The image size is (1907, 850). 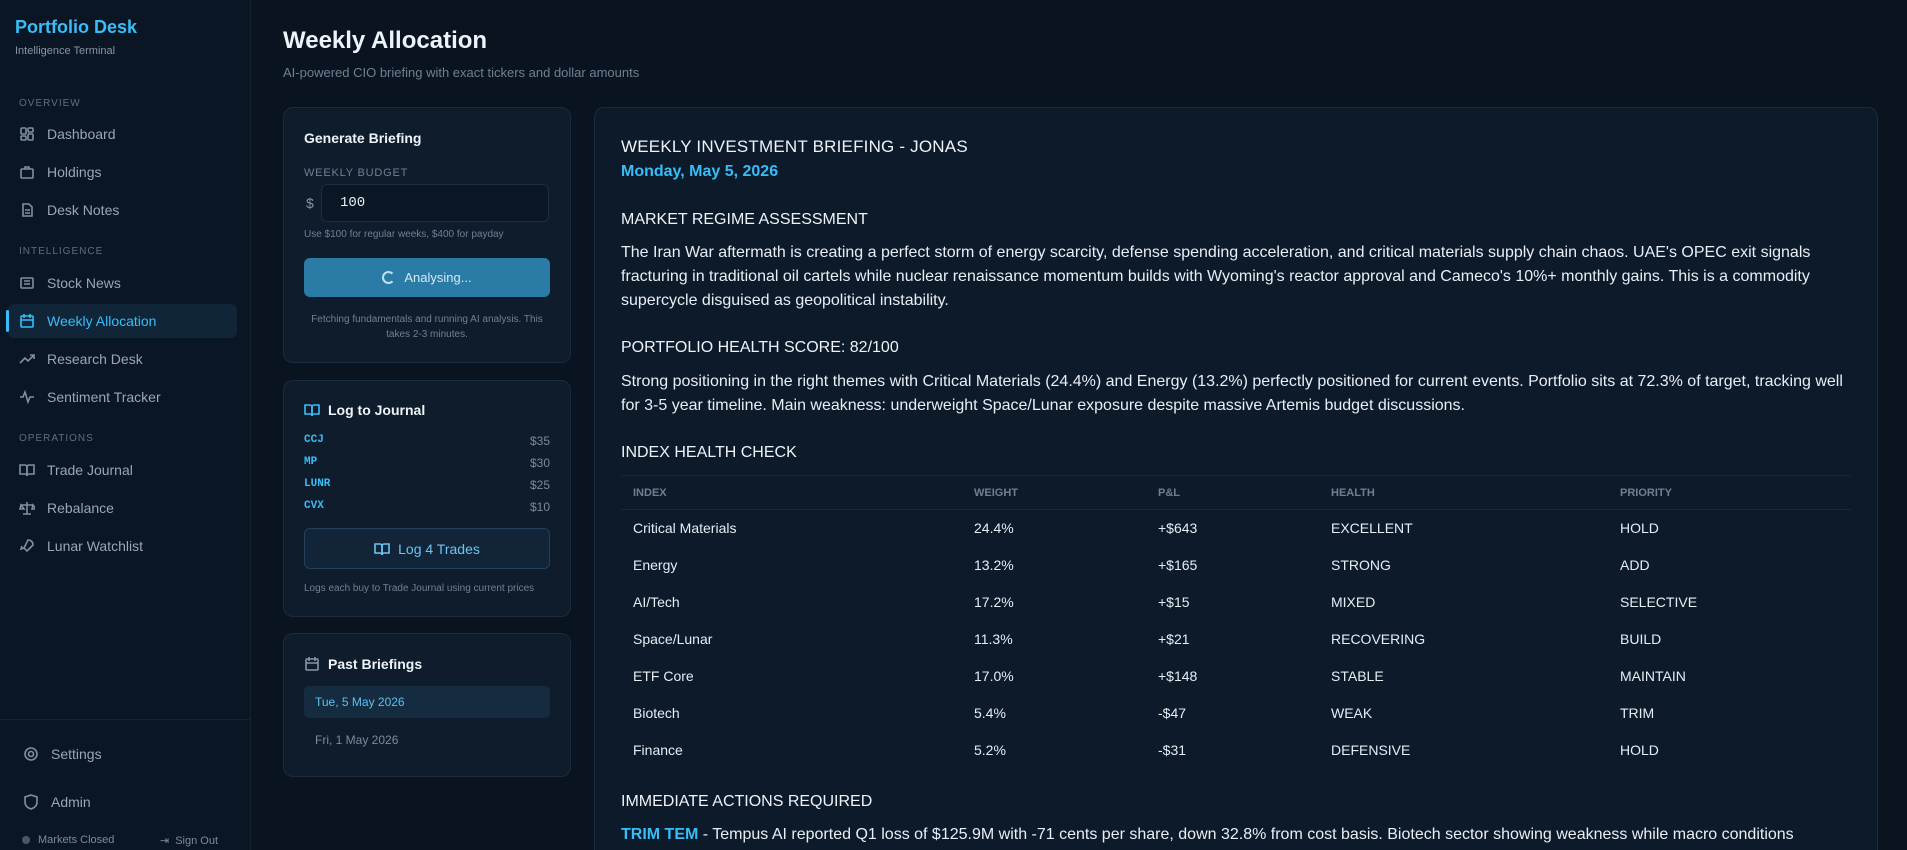 I want to click on table-row: Finance 5.2% -$31 DEFENSIVE HOLD, so click(x=1236, y=750).